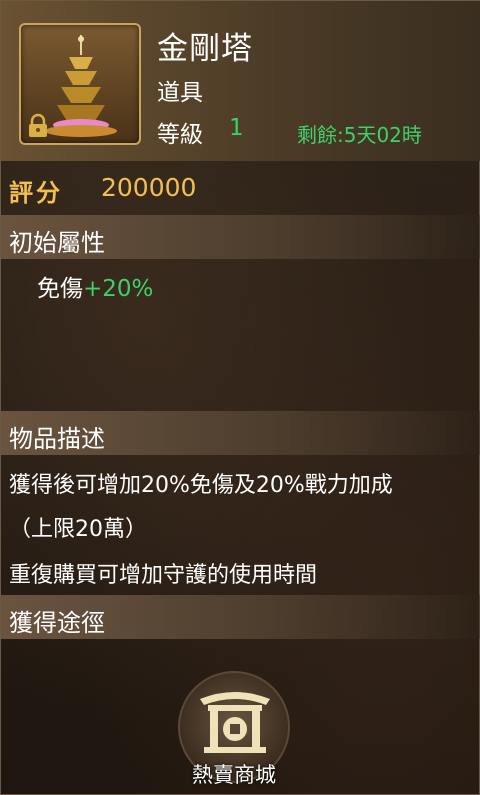 This screenshot has width=480, height=795. I want to click on section-description: 物品描述, so click(240, 433).